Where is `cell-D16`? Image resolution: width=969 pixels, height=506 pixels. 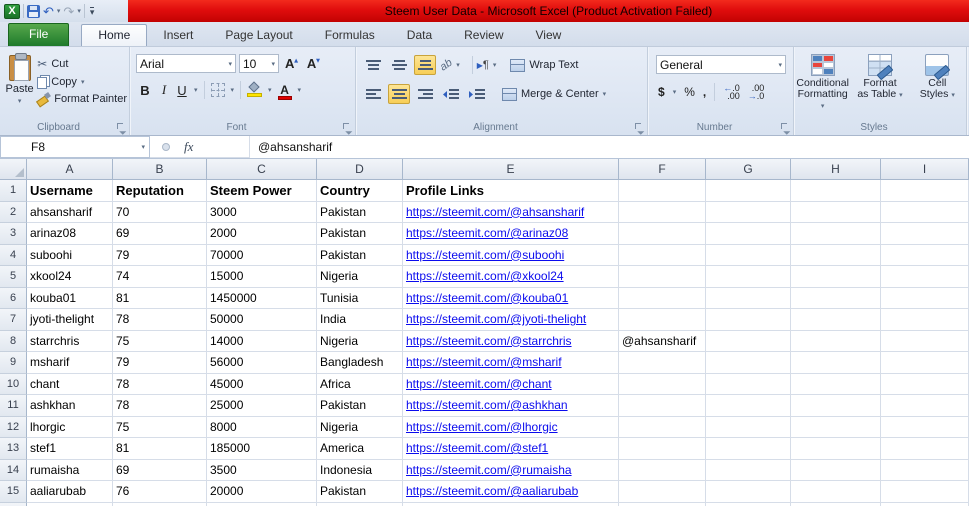 cell-D16 is located at coordinates (360, 504).